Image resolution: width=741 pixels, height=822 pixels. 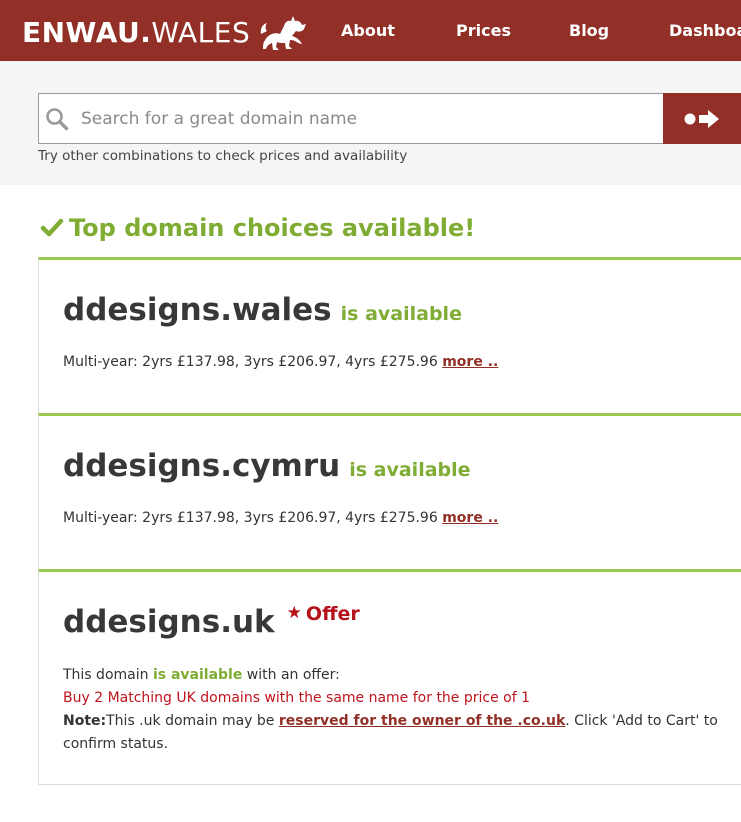 What do you see at coordinates (589, 30) in the screenshot?
I see `nav-item-blog: Blog` at bounding box center [589, 30].